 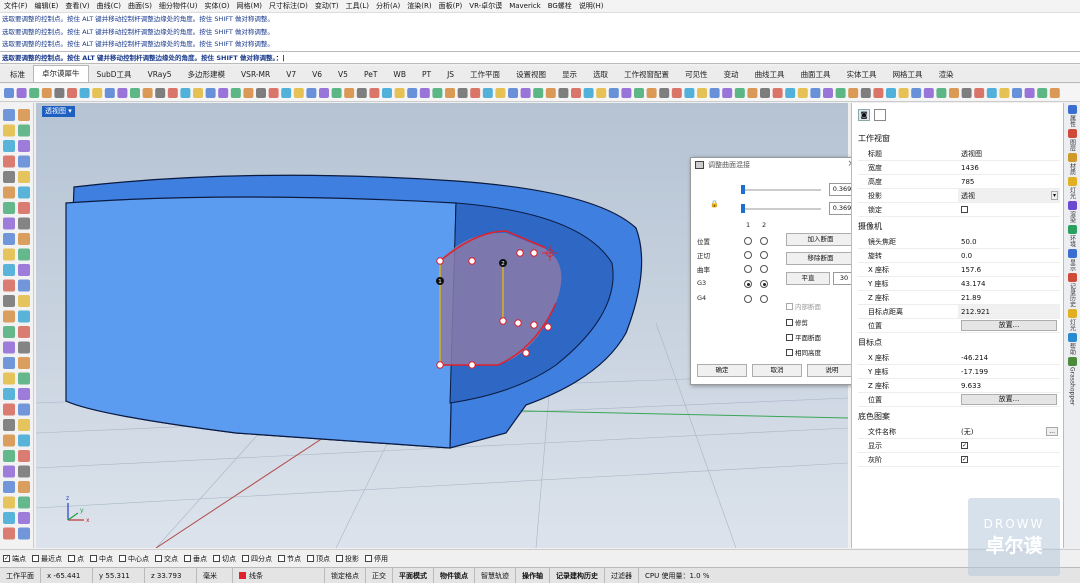 I want to click on menu-item-10: 工具(L), so click(x=357, y=6).